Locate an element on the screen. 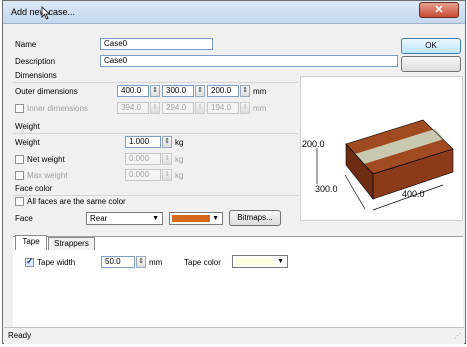 This screenshot has height=347, width=467. weight-label: Weight is located at coordinates (27, 142).